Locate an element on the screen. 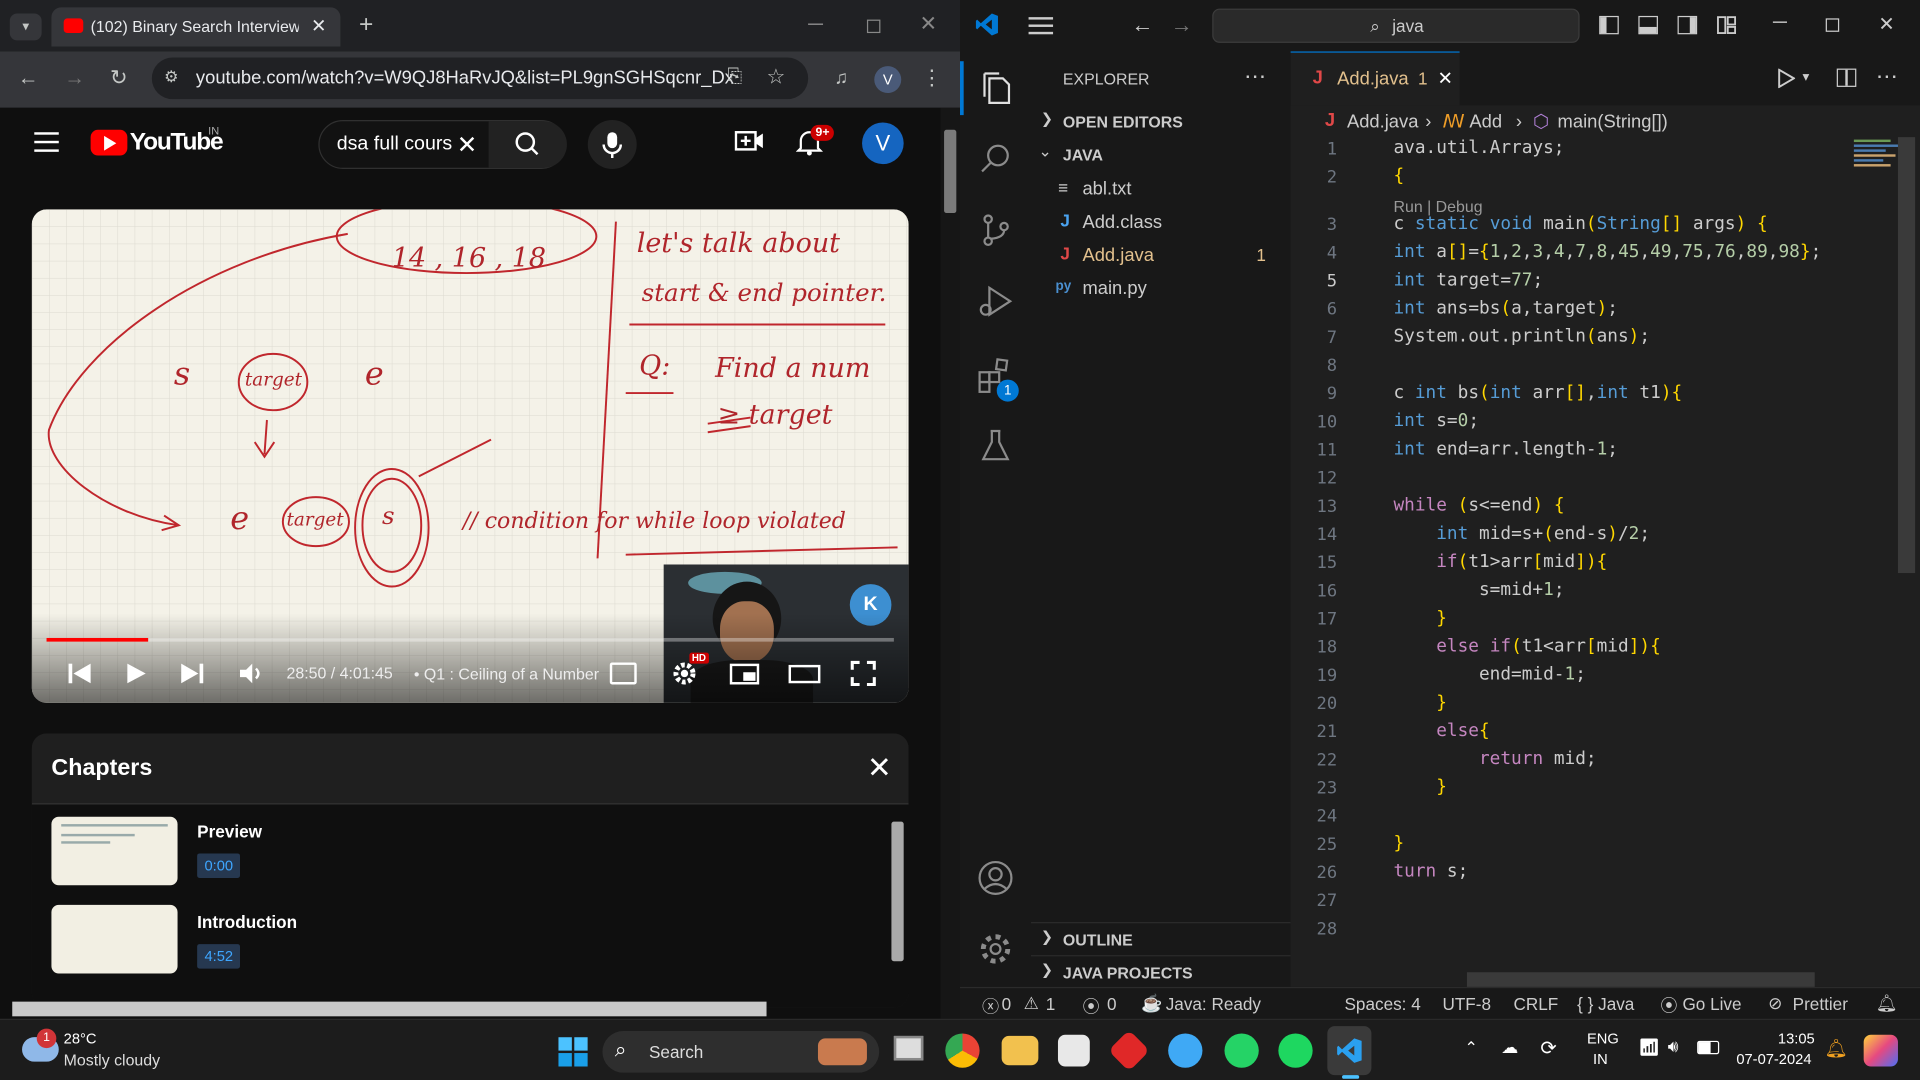  run-dropdown-icon: ▾ is located at coordinates (1805, 77).